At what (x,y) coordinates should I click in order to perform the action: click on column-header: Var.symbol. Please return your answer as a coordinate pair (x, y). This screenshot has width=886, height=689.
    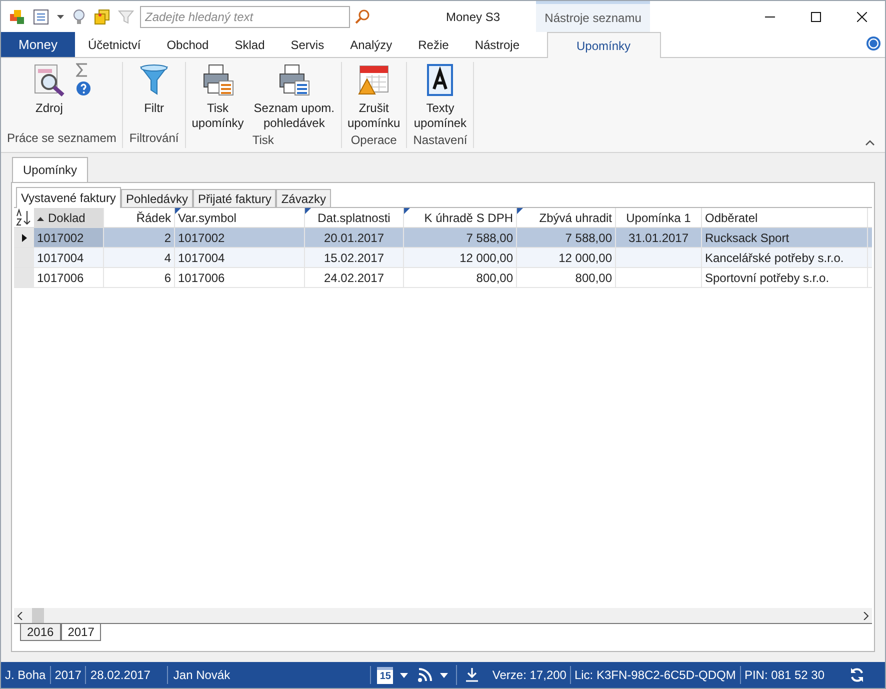
    Looking at the image, I should click on (240, 217).